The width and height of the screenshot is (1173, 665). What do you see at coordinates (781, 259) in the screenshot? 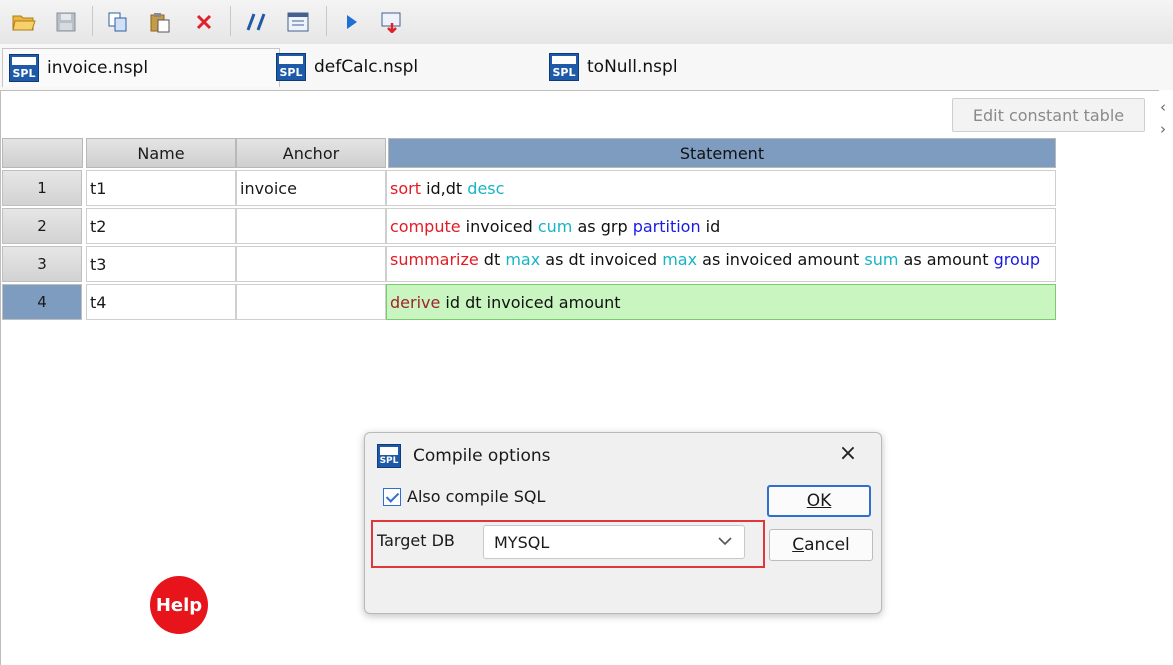
I see `statement-text: as invoiced amount` at bounding box center [781, 259].